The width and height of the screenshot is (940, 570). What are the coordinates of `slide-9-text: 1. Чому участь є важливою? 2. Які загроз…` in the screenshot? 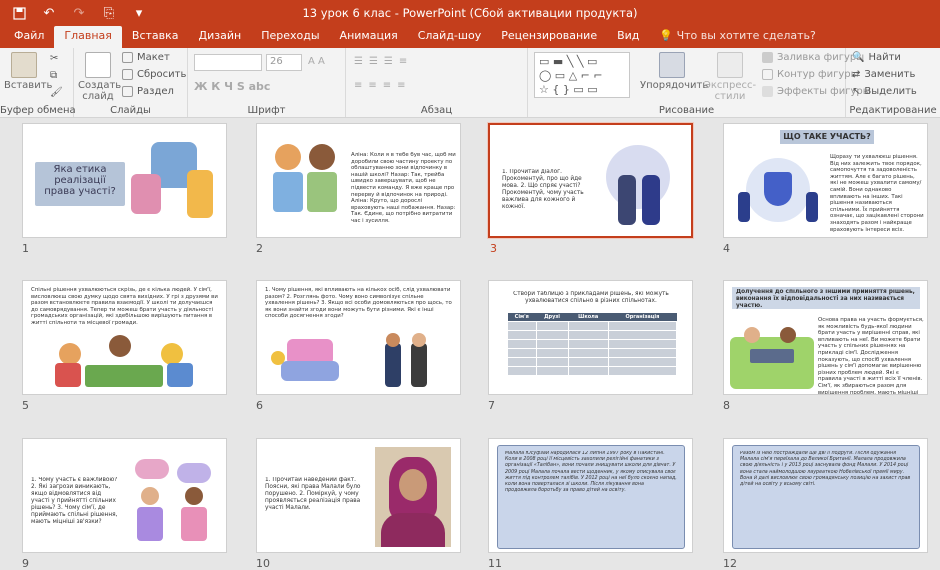 It's located at (76, 501).